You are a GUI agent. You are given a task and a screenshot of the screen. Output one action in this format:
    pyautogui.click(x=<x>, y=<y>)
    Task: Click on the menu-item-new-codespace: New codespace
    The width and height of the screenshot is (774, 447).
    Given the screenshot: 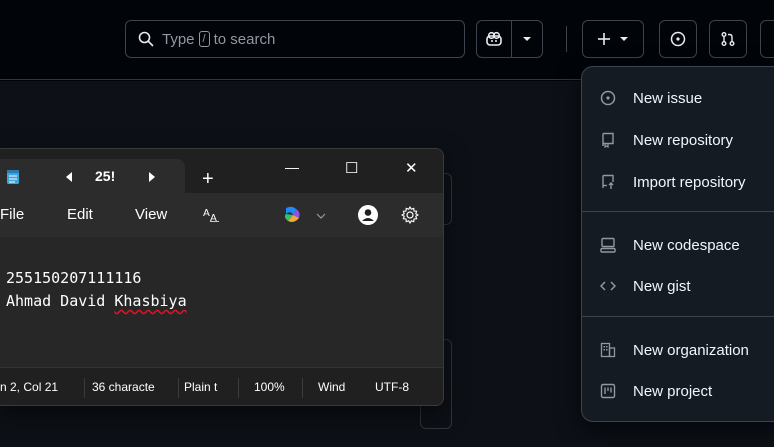 What is the action you would take?
    pyautogui.click(x=678, y=245)
    